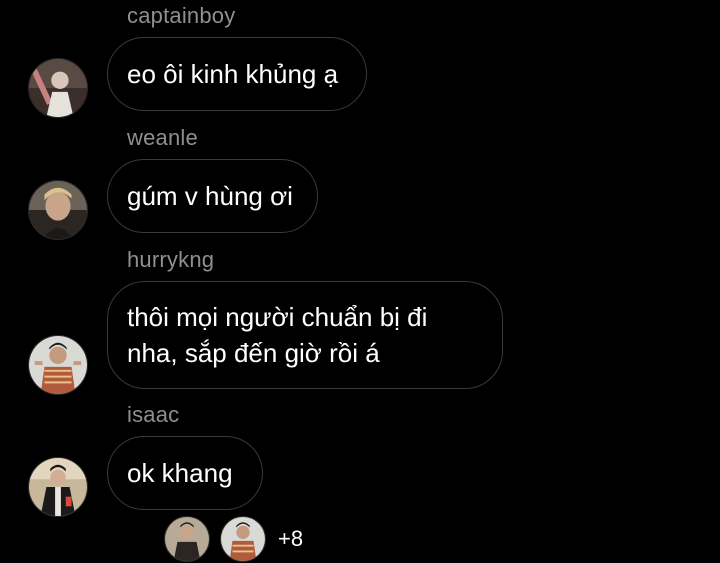  I want to click on seen-by-indicator: +8, so click(233, 539).